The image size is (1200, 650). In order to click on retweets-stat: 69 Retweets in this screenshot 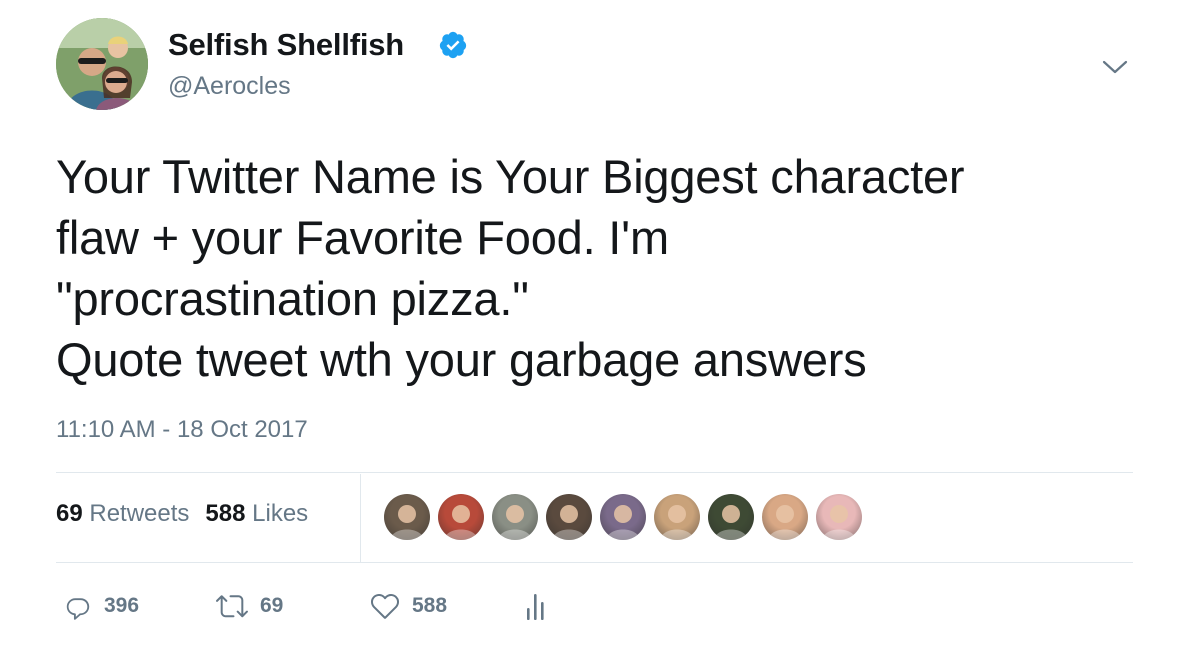, I will do `click(122, 513)`.